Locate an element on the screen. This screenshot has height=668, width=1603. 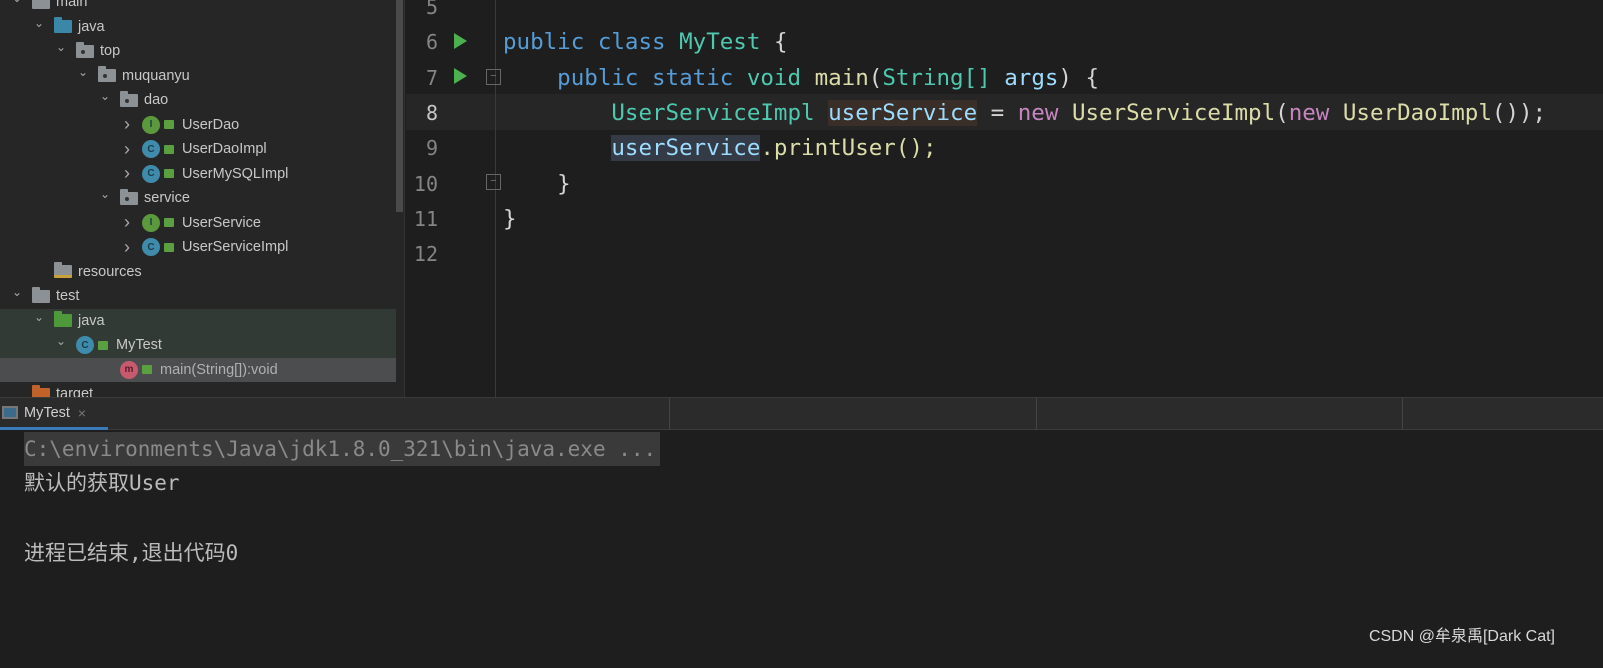
tree-item: › C UserDaoImpl is located at coordinates (198, 149).